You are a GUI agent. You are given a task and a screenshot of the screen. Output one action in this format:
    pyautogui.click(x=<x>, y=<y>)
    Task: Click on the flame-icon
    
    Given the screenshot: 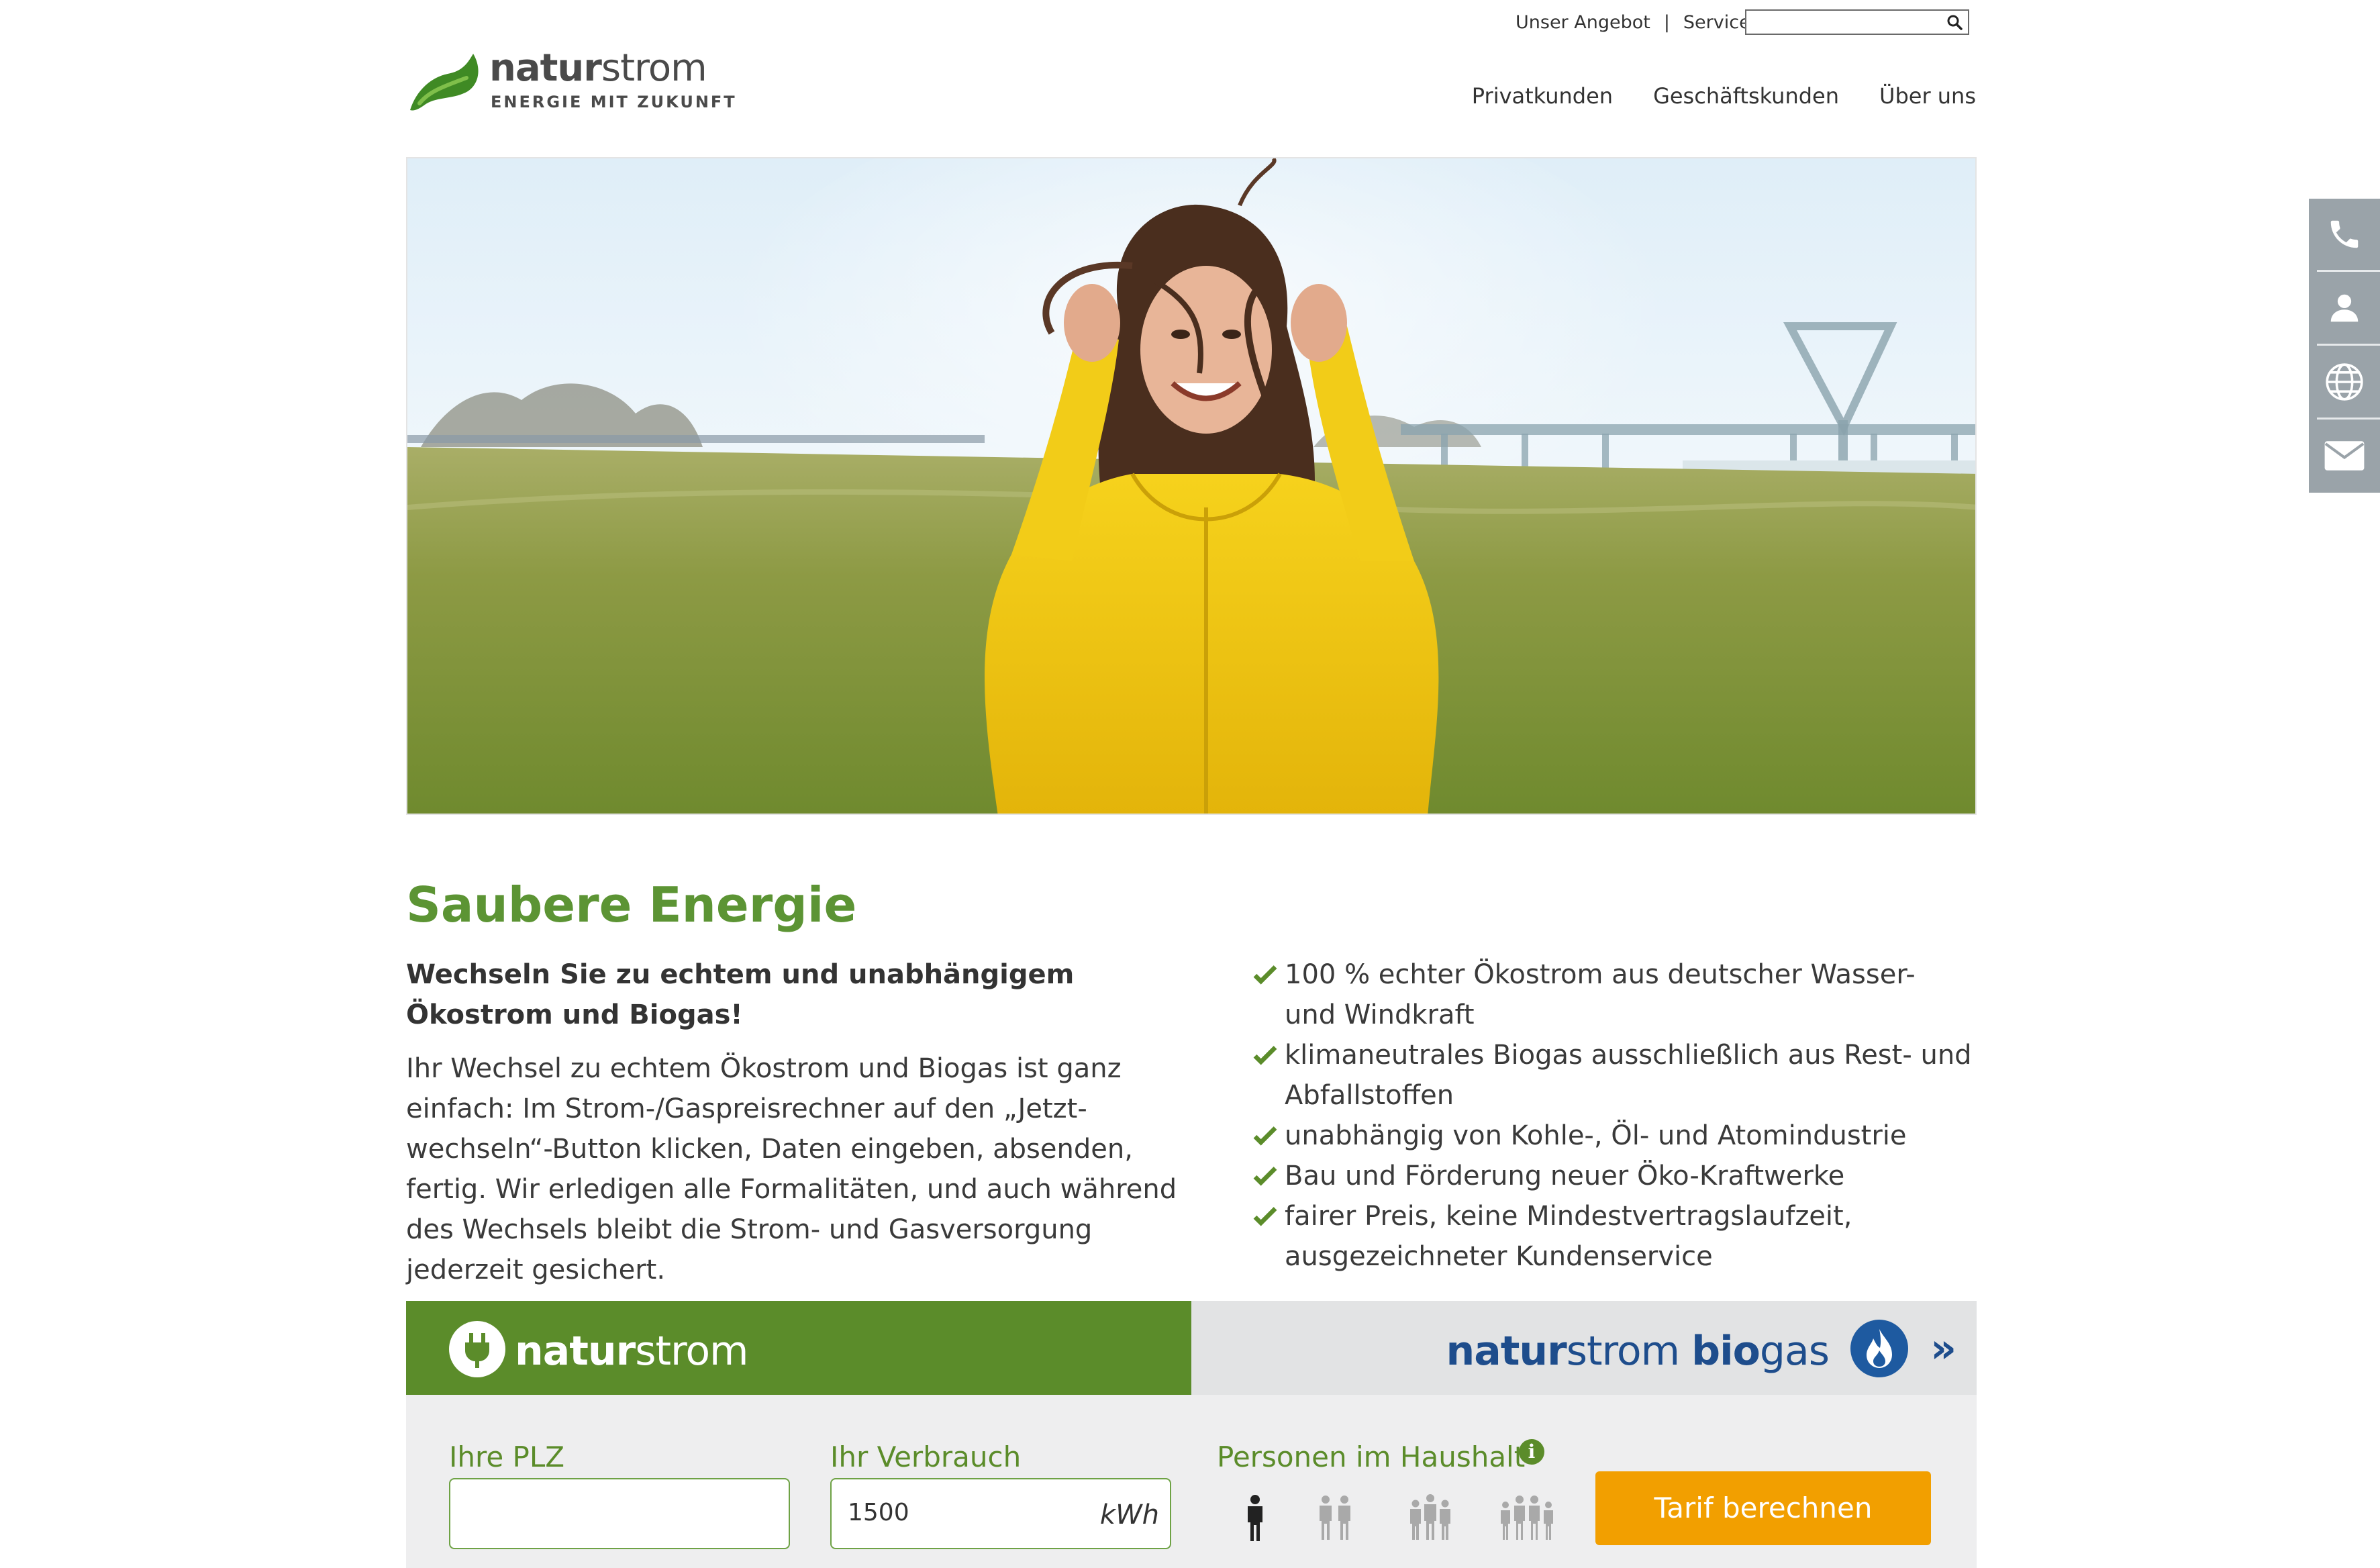 What is the action you would take?
    pyautogui.click(x=1879, y=1349)
    